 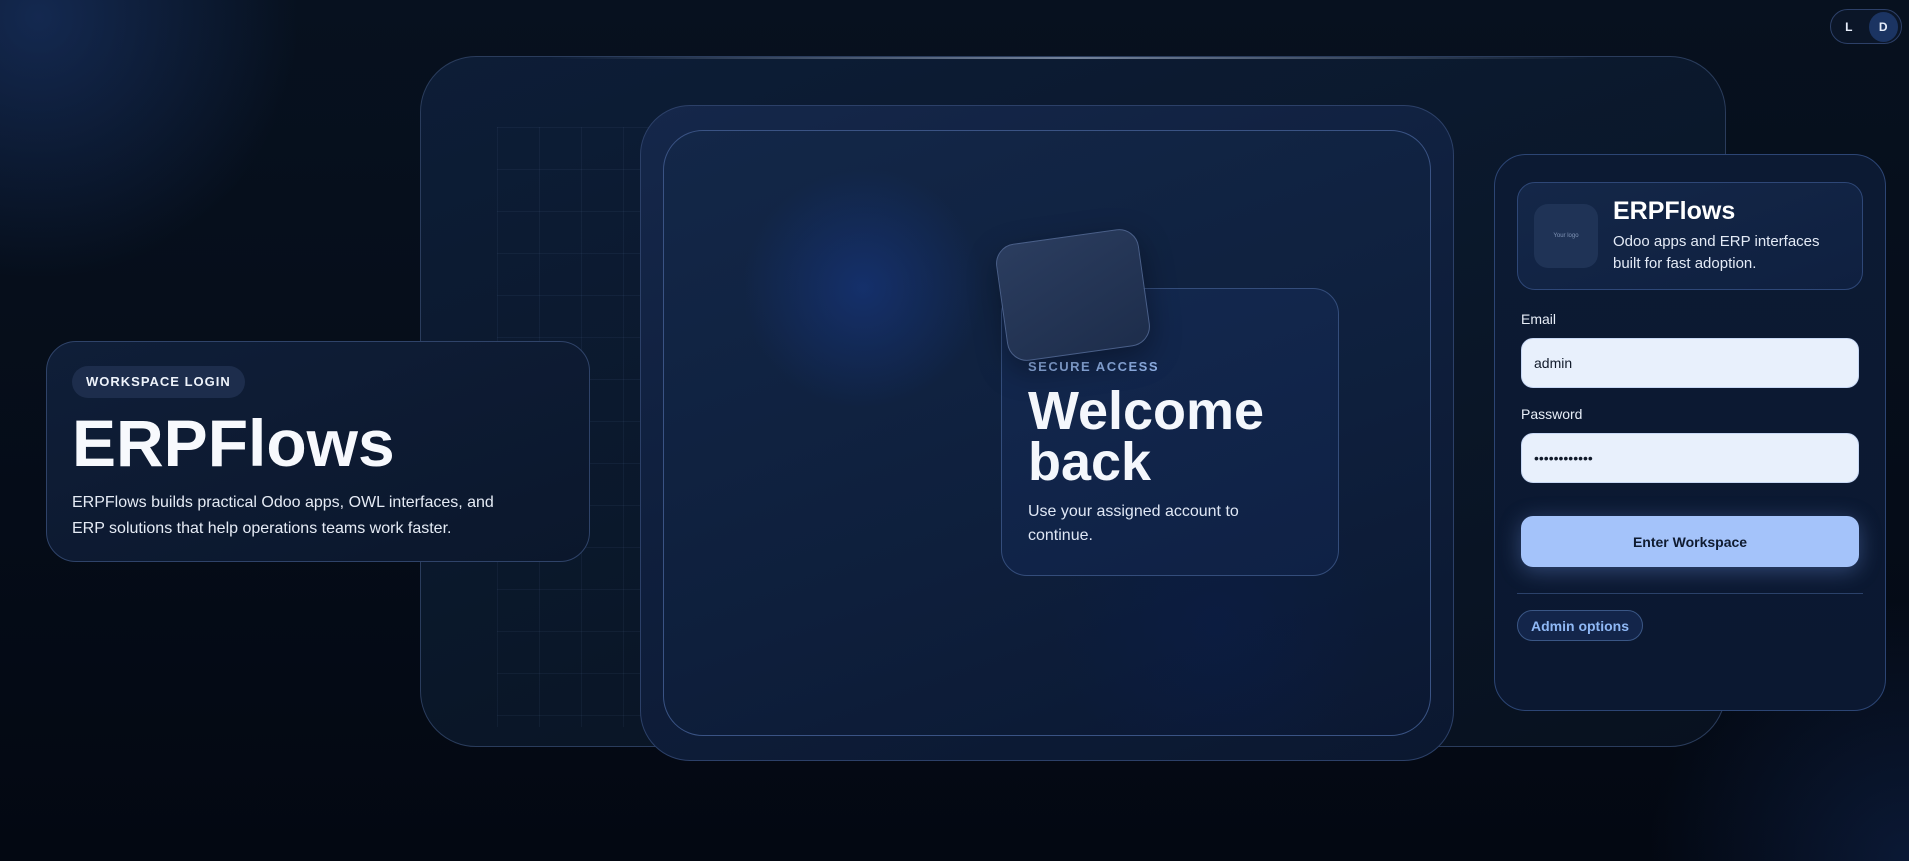 I want to click on divider, so click(x=1690, y=593).